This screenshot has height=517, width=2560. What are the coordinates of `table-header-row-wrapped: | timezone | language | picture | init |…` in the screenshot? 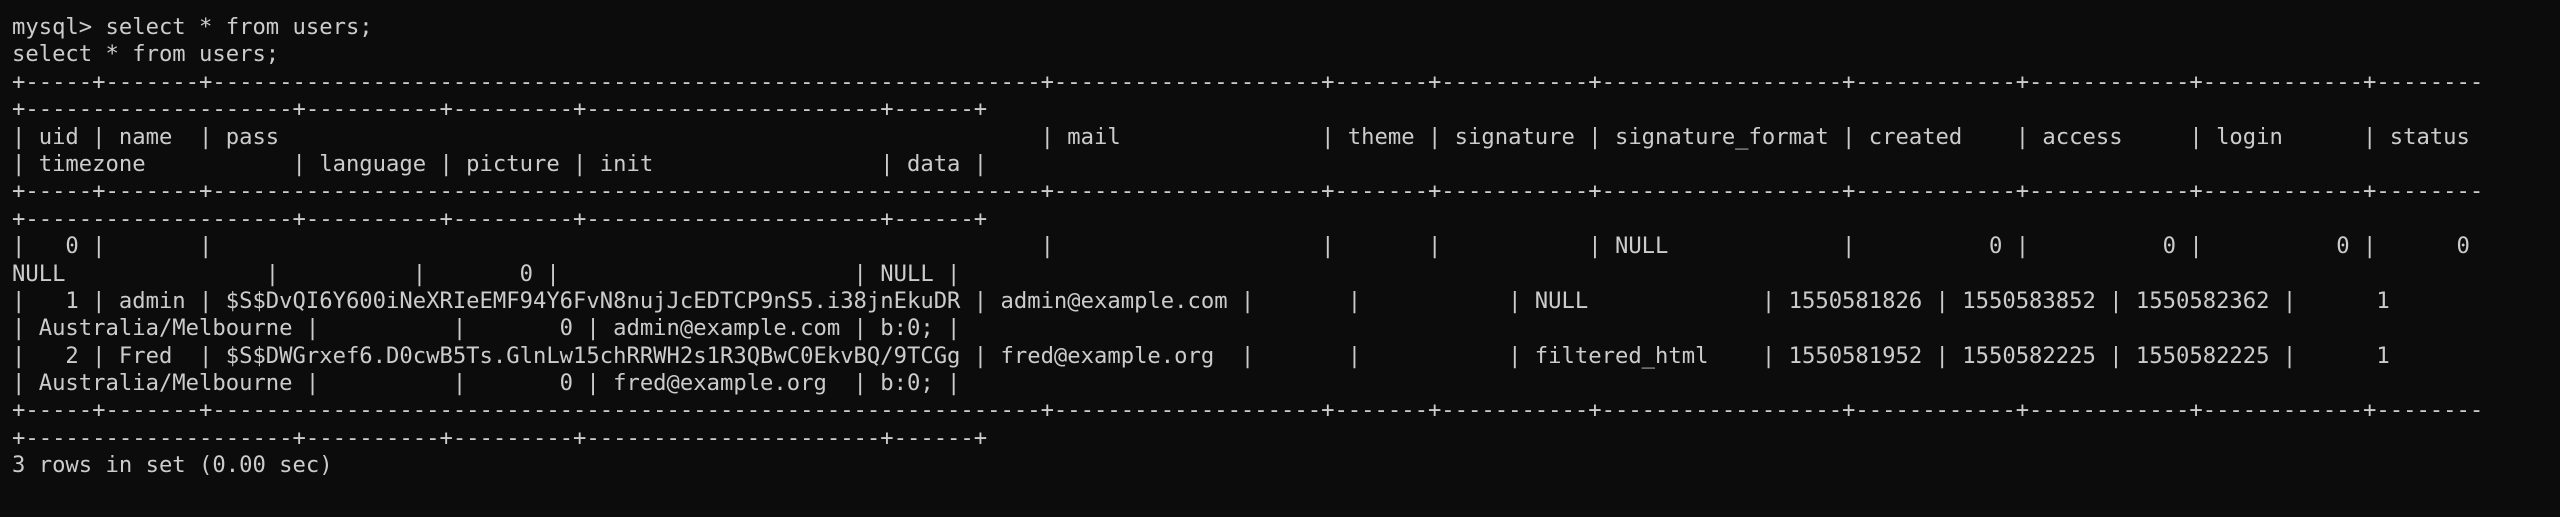 It's located at (500, 163).